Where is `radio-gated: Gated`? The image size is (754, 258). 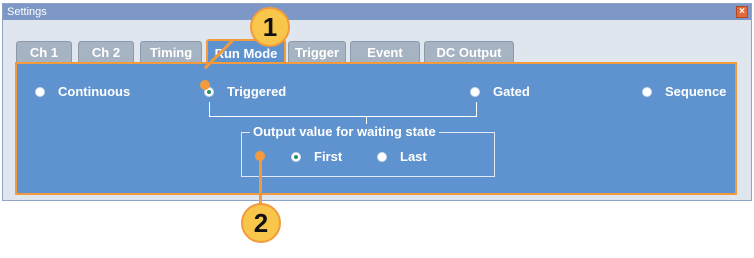 radio-gated: Gated is located at coordinates (500, 91).